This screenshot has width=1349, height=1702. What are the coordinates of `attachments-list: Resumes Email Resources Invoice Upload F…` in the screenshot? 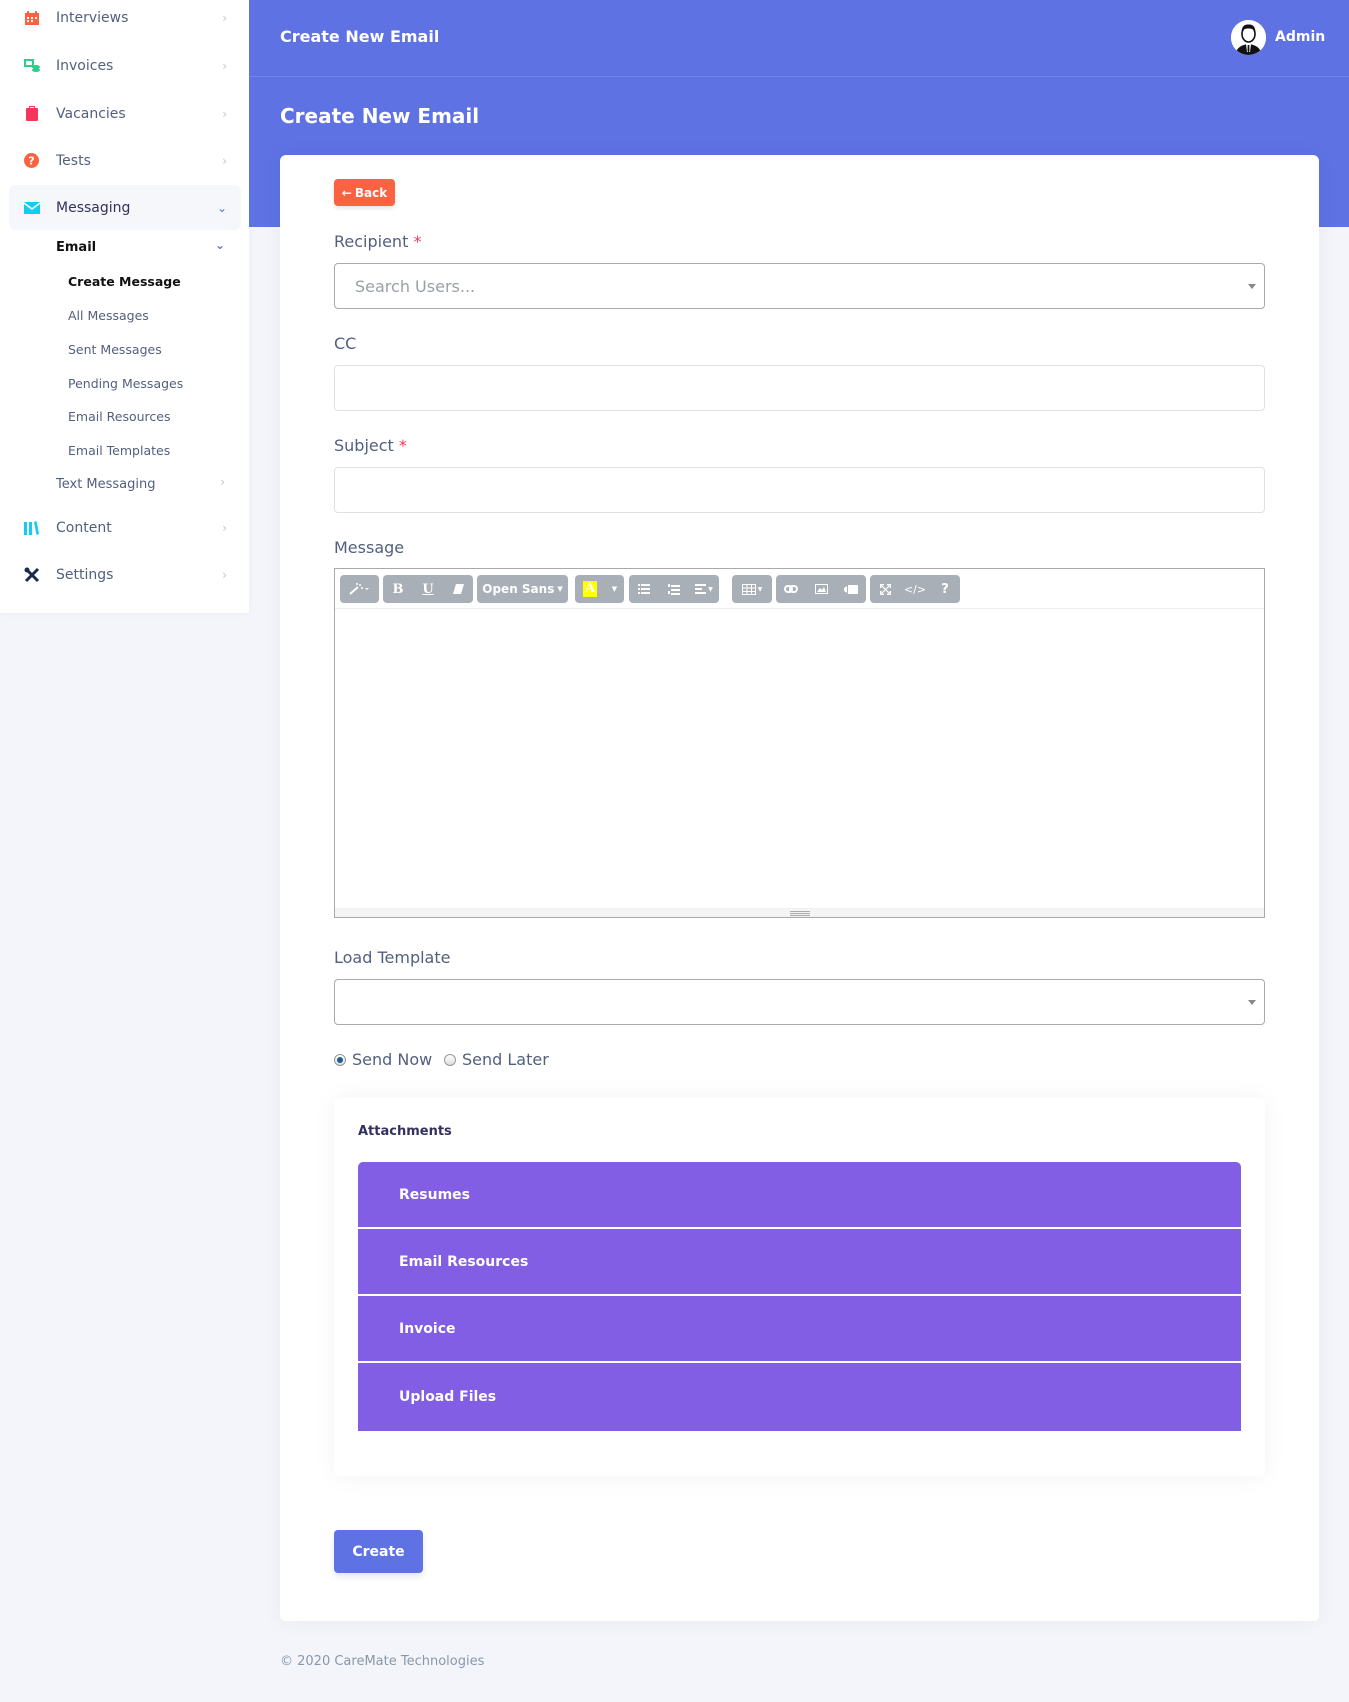 It's located at (799, 1299).